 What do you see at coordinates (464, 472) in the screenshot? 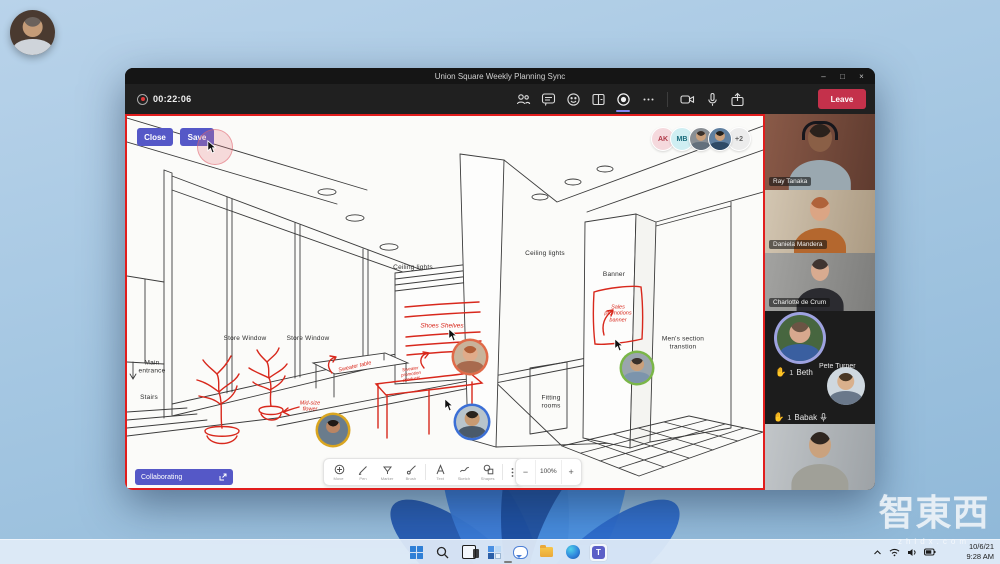
I see `sketch-tool: Sketch` at bounding box center [464, 472].